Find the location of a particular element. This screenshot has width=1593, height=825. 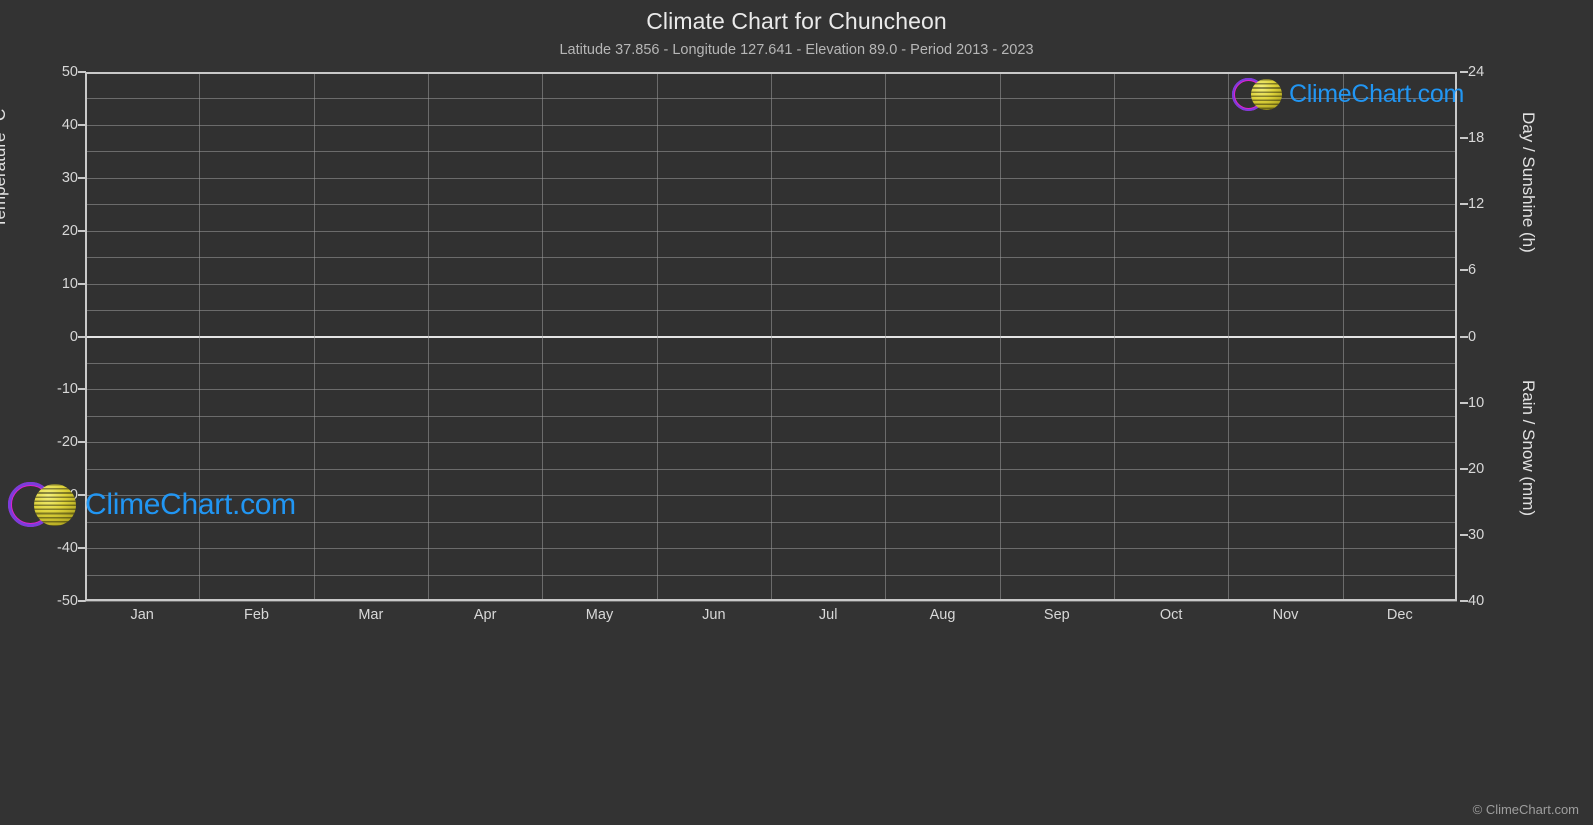

brand-logo-top: ClimeChart.com is located at coordinates (1347, 94).